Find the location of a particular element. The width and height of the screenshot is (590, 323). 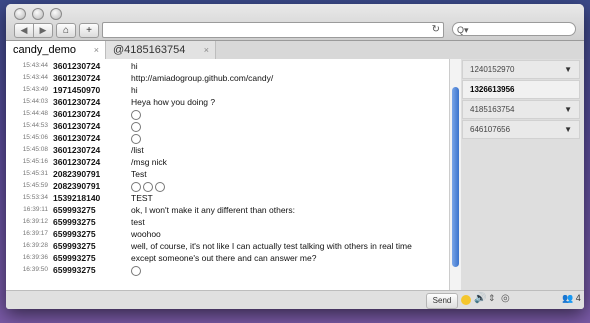

add-bookmark-button: + is located at coordinates (89, 30).